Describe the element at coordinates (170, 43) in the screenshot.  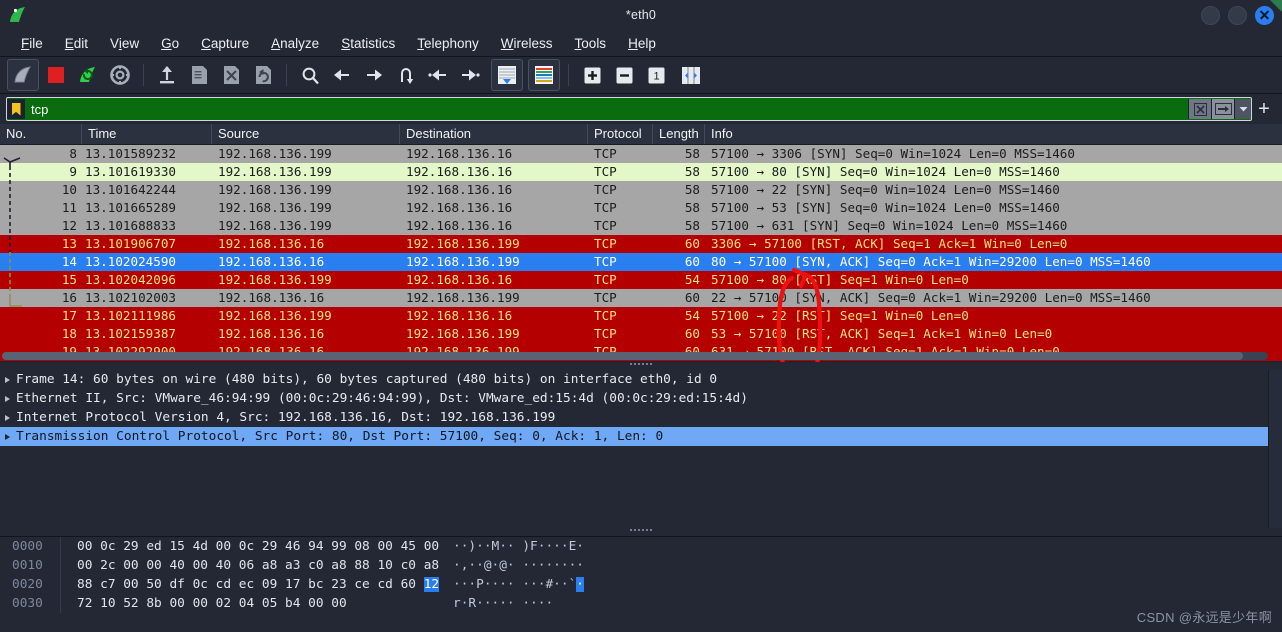
I see `menu-go: Go` at that location.